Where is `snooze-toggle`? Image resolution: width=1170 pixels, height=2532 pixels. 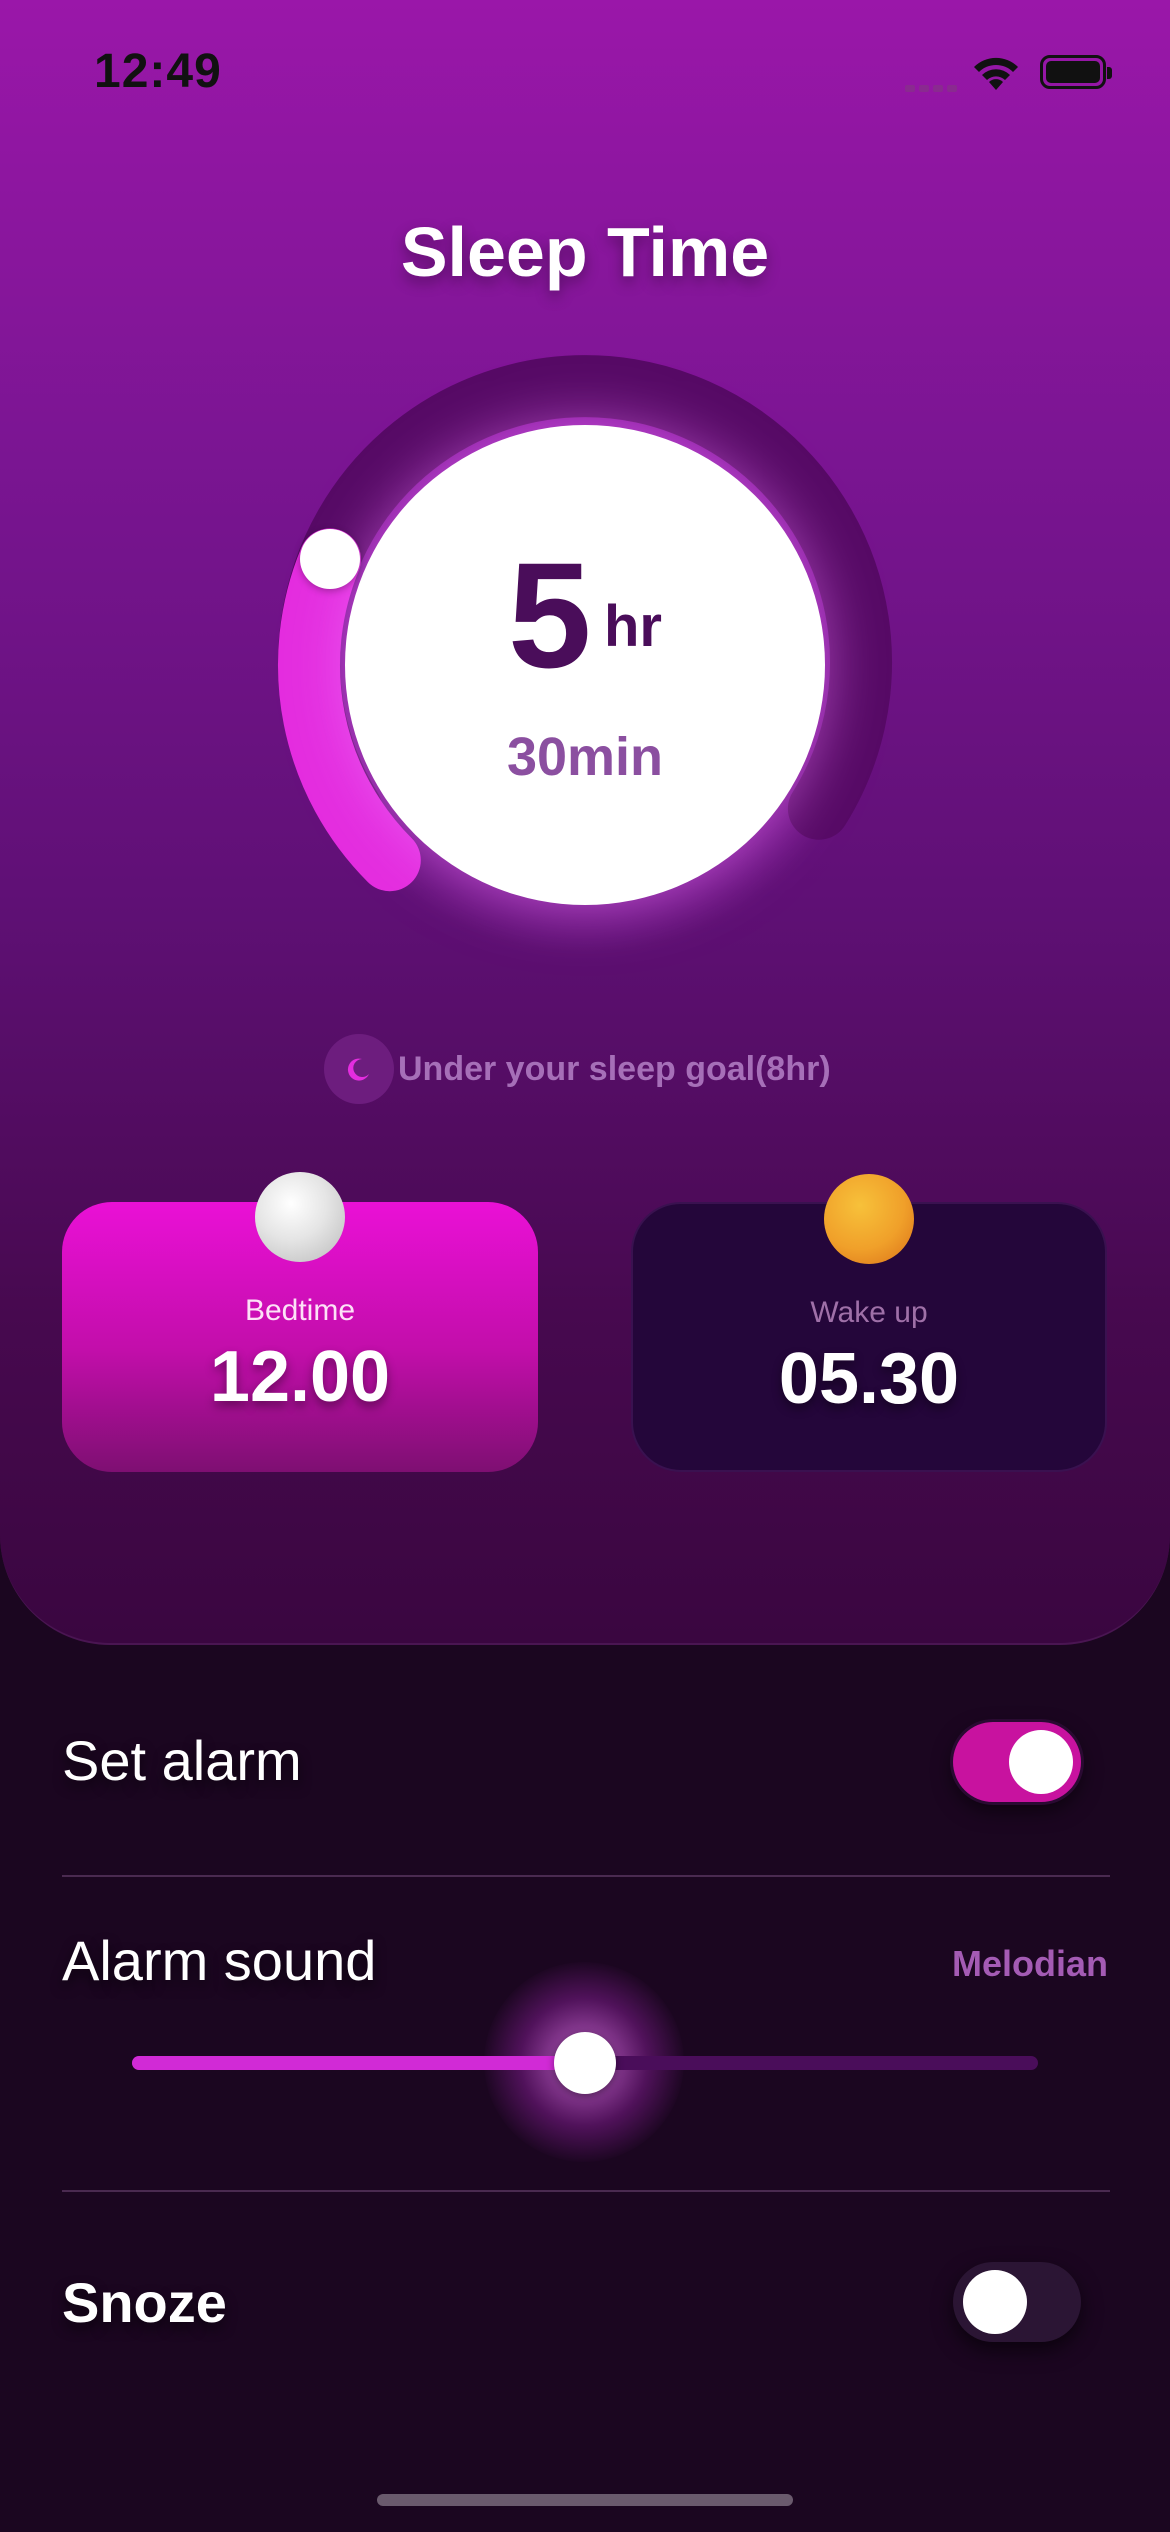 snooze-toggle is located at coordinates (1017, 2302).